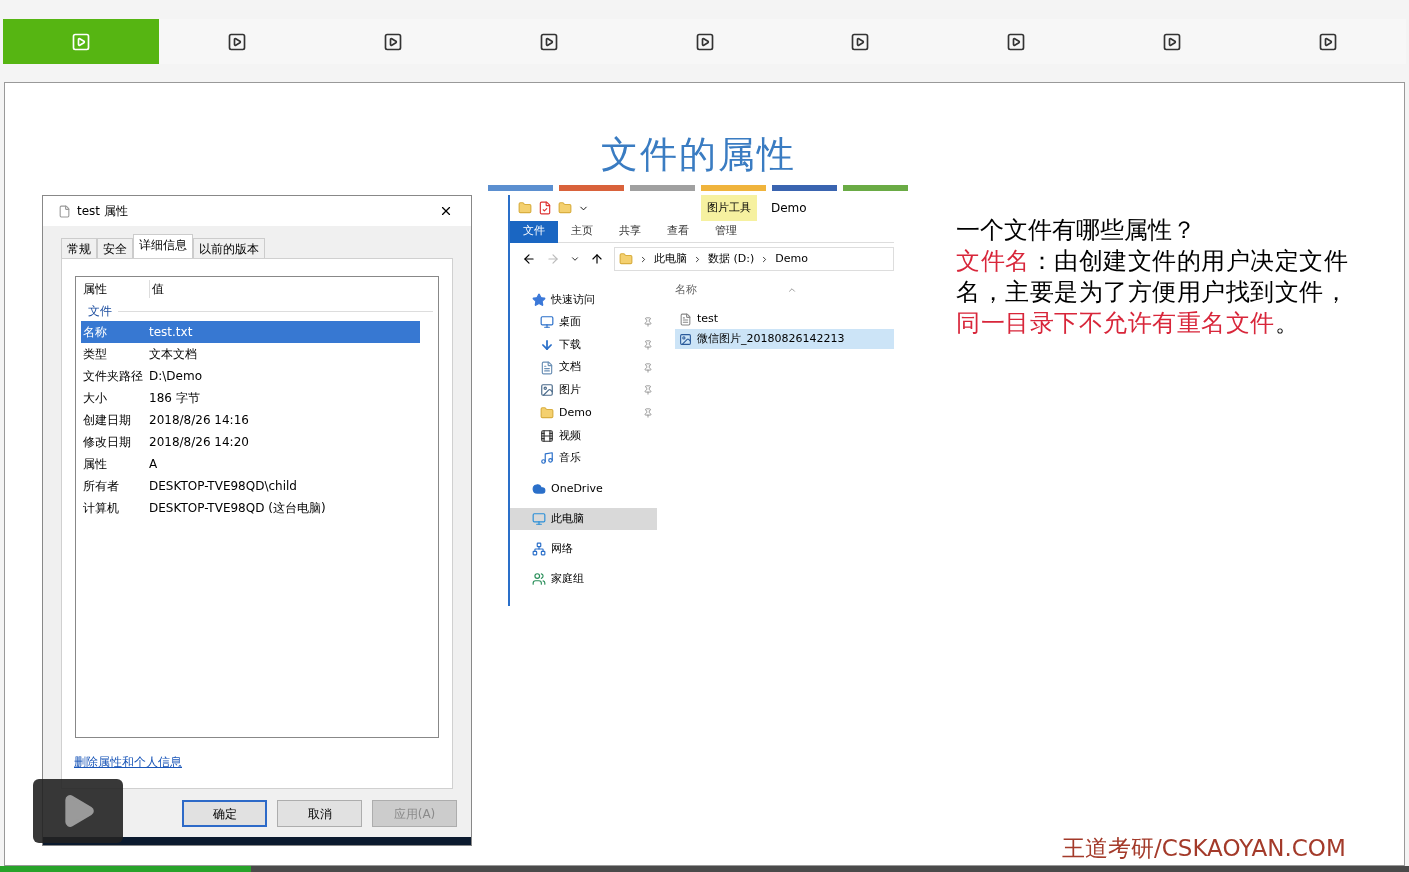  Describe the element at coordinates (583, 488) in the screenshot. I see `nav-item: OneDrive` at that location.